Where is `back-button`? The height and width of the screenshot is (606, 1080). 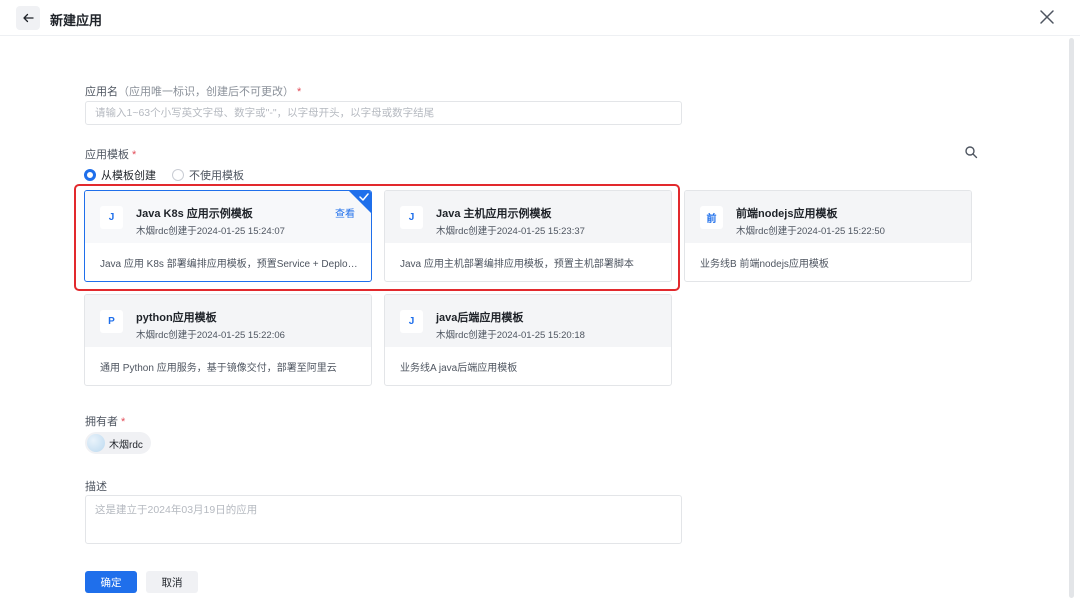 back-button is located at coordinates (28, 18).